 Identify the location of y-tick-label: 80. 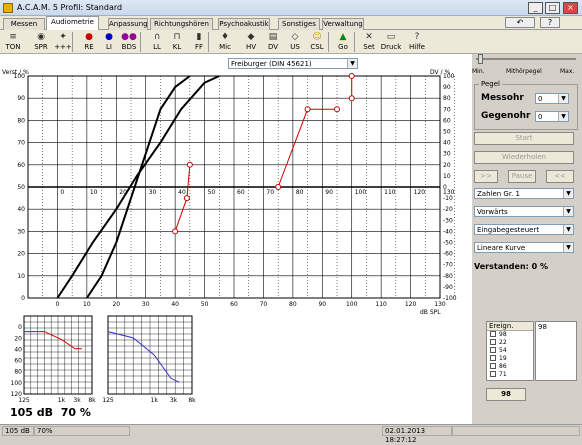
(18, 372).